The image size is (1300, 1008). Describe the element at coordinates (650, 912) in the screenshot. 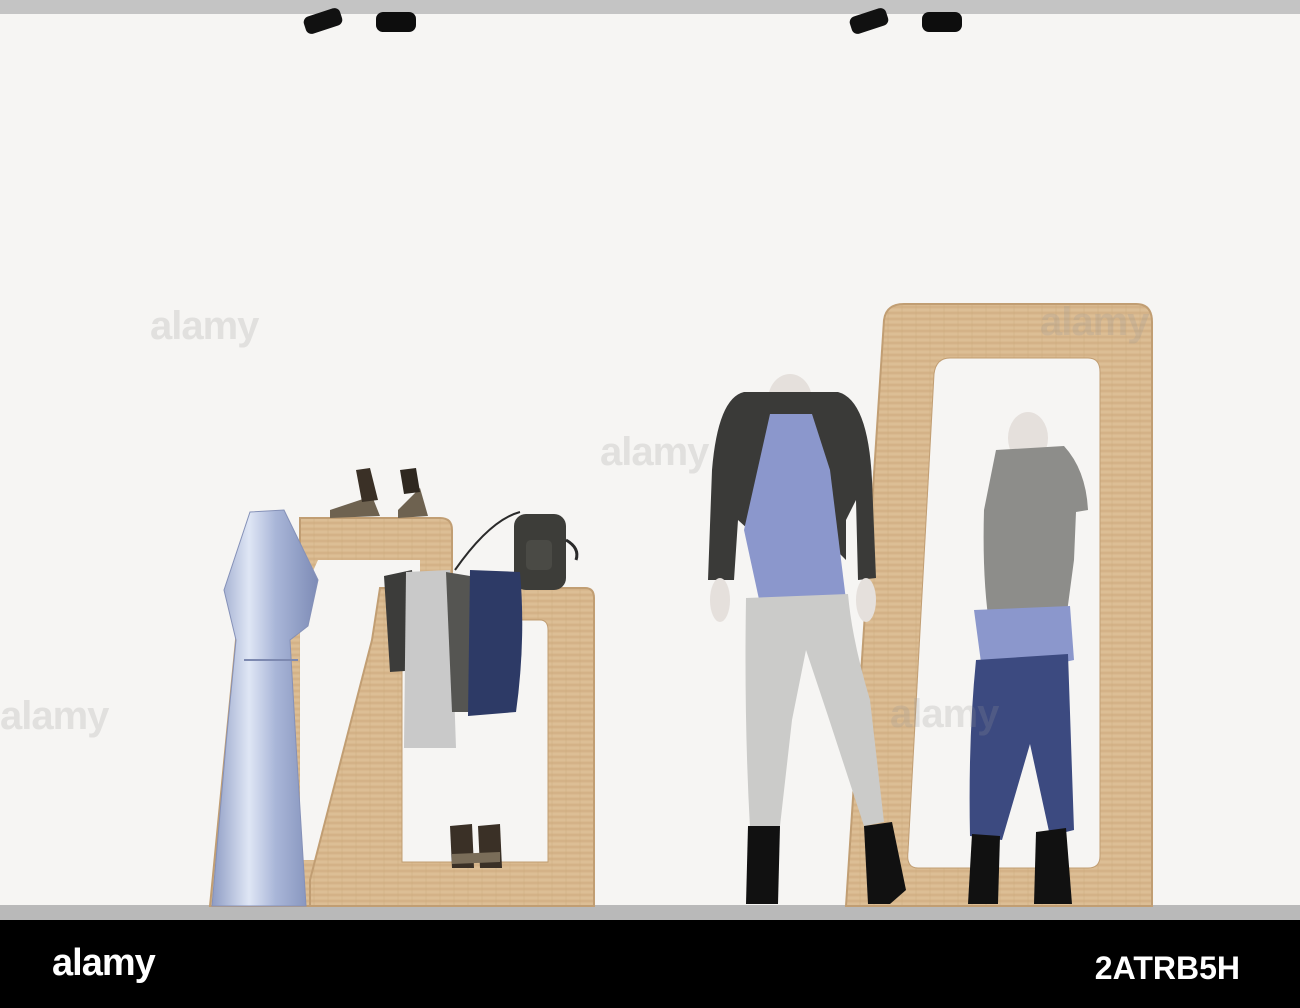

I see `floor-strip` at that location.